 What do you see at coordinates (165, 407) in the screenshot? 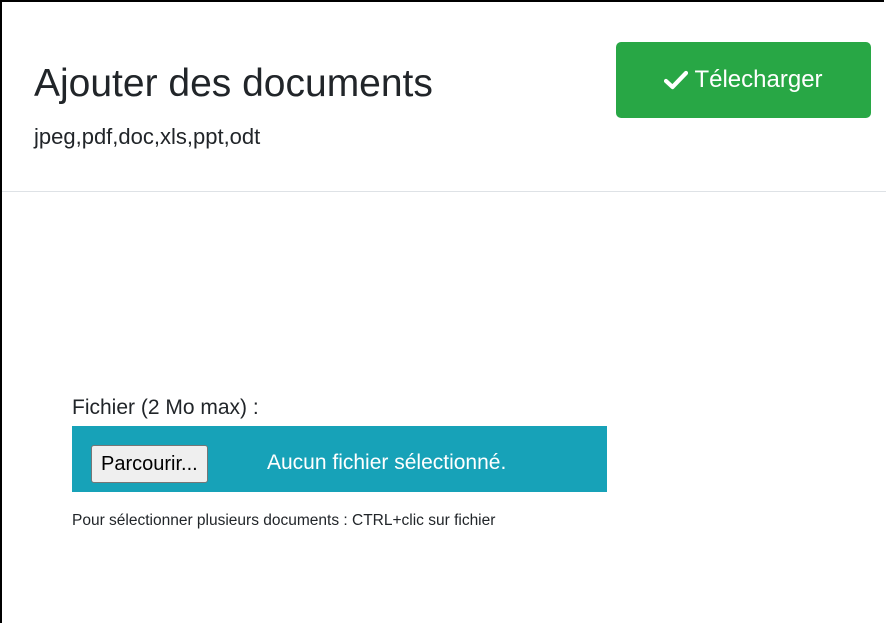
I see `file-field-label: Fichier (2 Mo max) :` at bounding box center [165, 407].